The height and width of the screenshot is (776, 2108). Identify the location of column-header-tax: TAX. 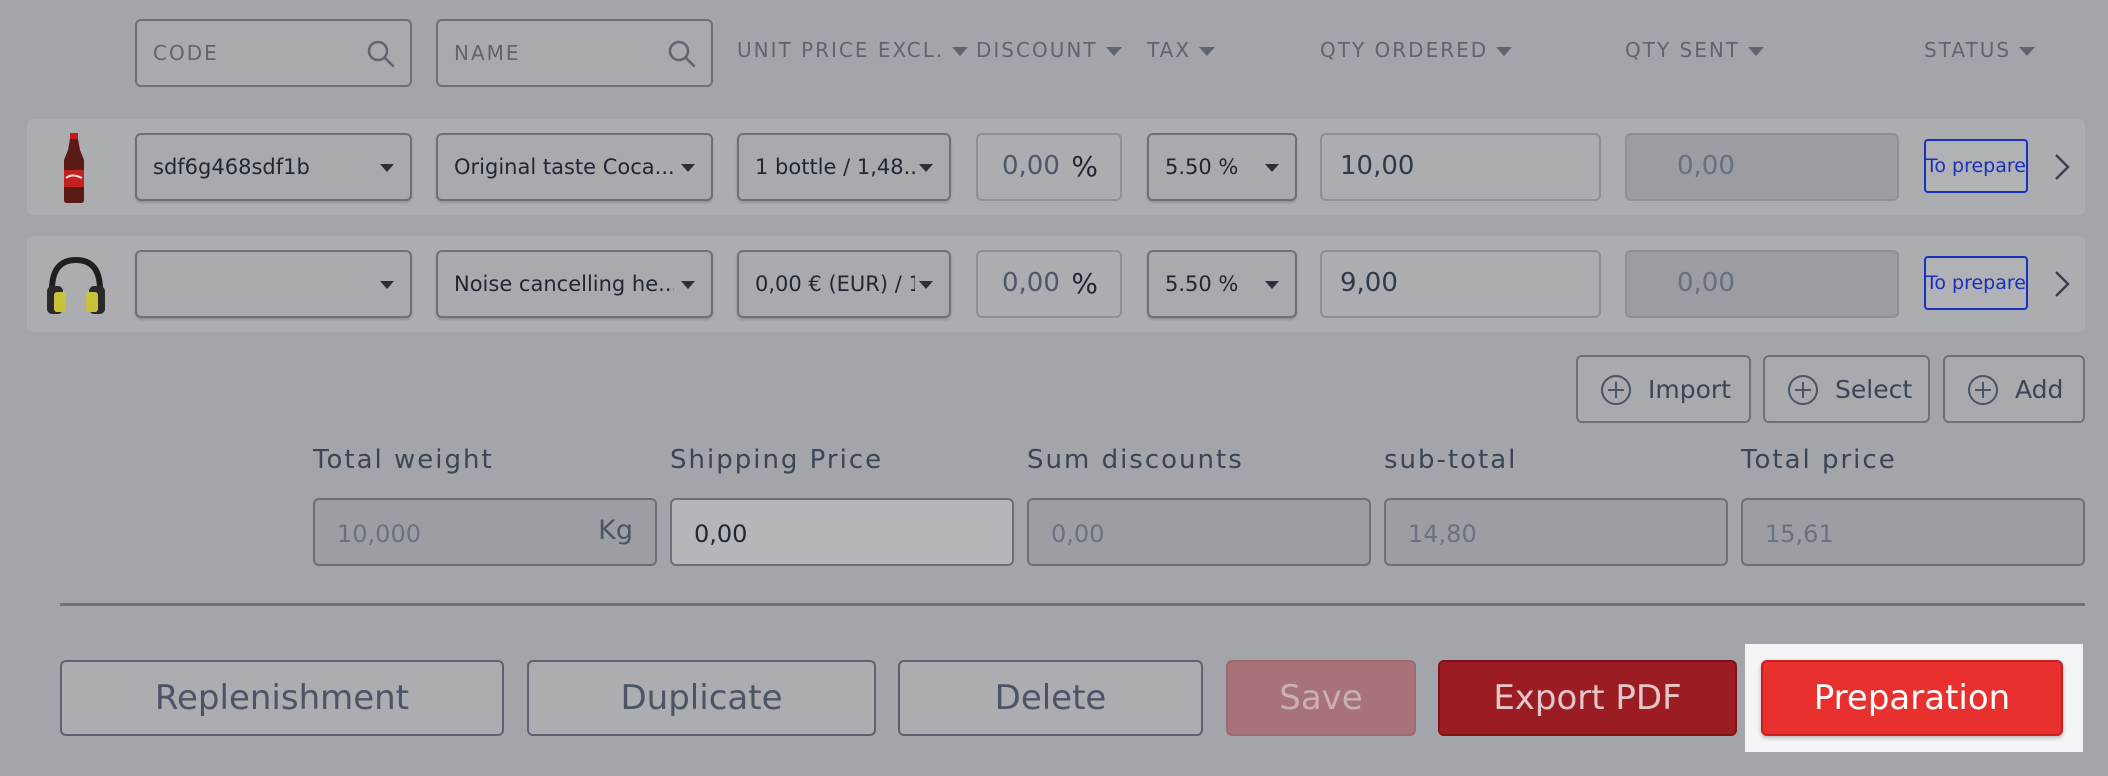
(1181, 50).